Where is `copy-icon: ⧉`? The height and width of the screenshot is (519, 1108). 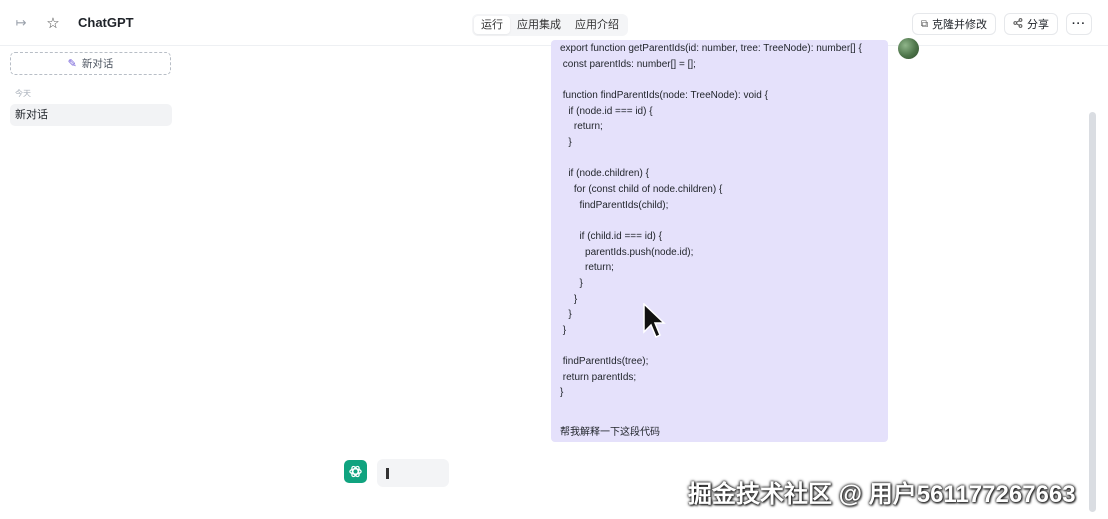 copy-icon: ⧉ is located at coordinates (924, 24).